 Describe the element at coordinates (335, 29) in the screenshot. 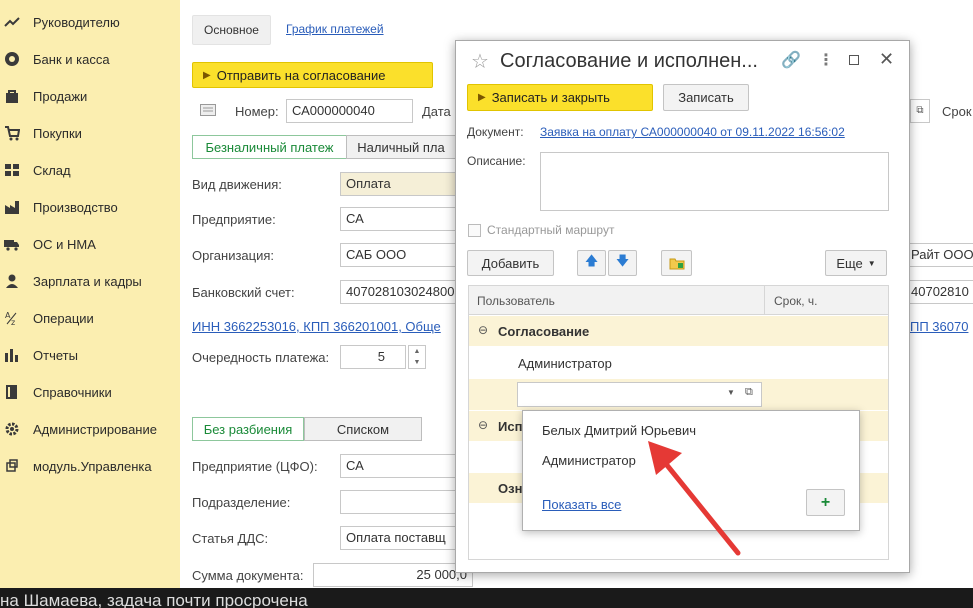

I see `tab-payment-schedule: График платежей` at that location.